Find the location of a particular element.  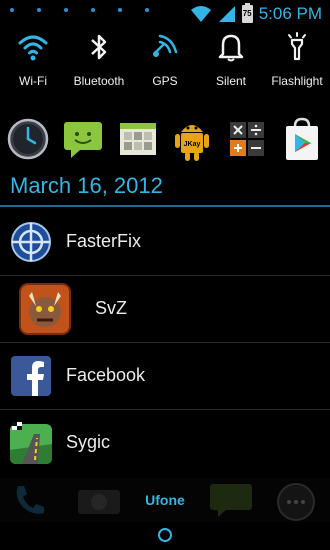

play-store-icon is located at coordinates (301, 138).